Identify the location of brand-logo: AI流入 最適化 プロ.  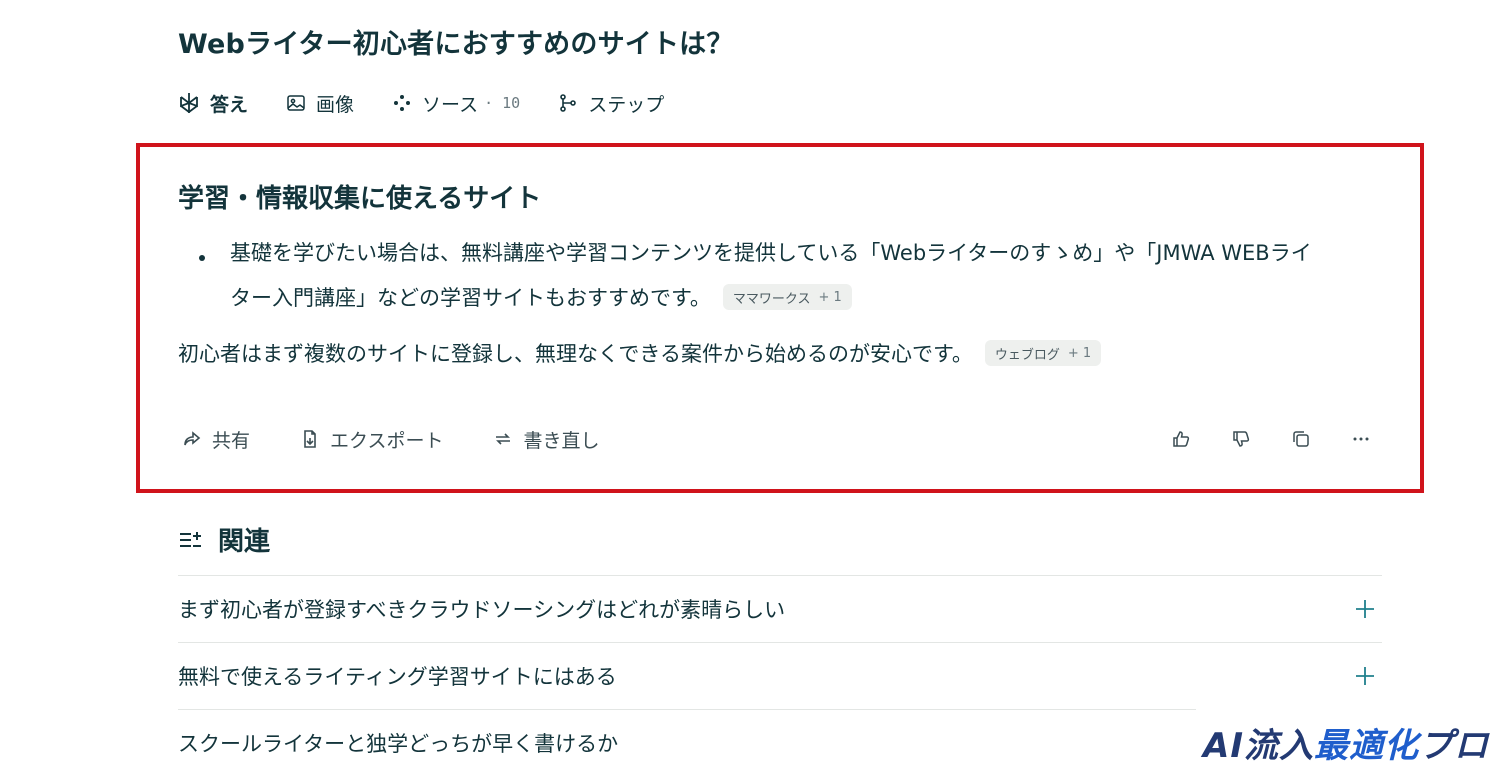
(1346, 742).